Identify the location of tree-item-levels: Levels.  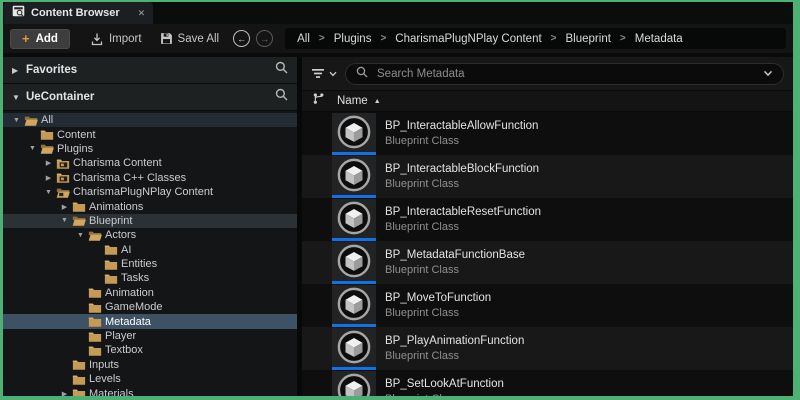
(150, 379).